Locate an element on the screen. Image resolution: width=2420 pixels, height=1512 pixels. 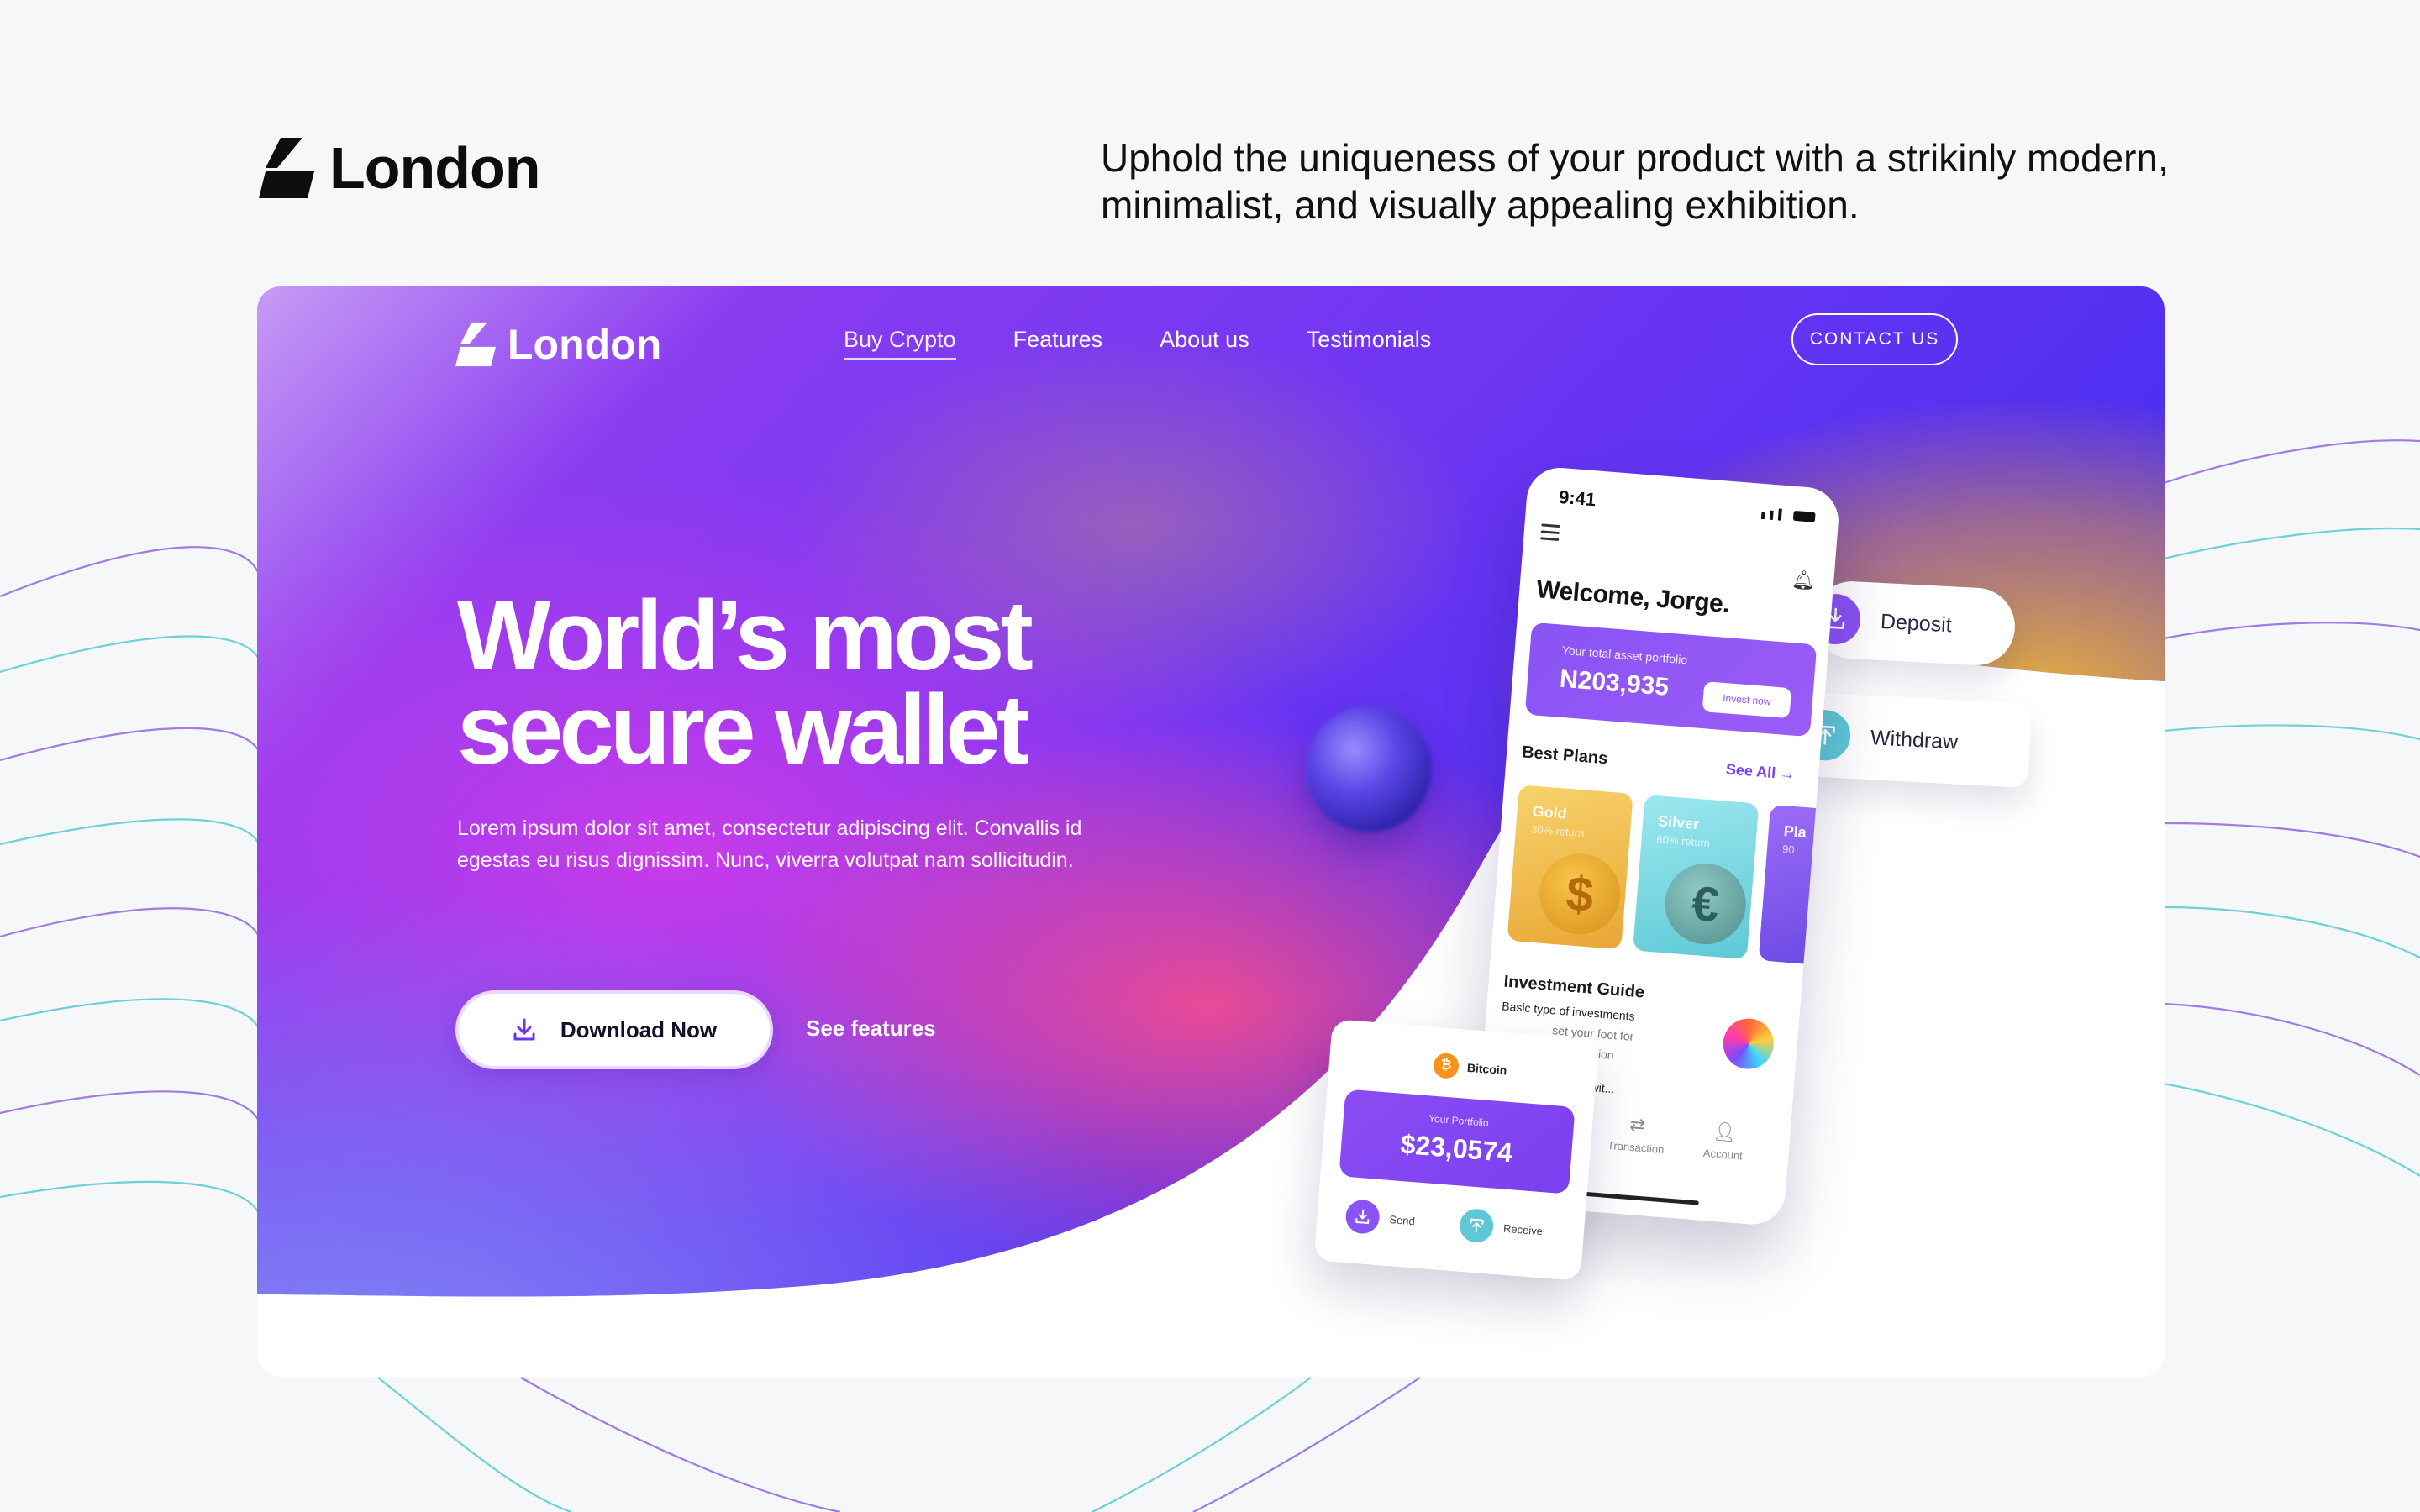
best-plans-heading: Best Plans is located at coordinates (1565, 756).